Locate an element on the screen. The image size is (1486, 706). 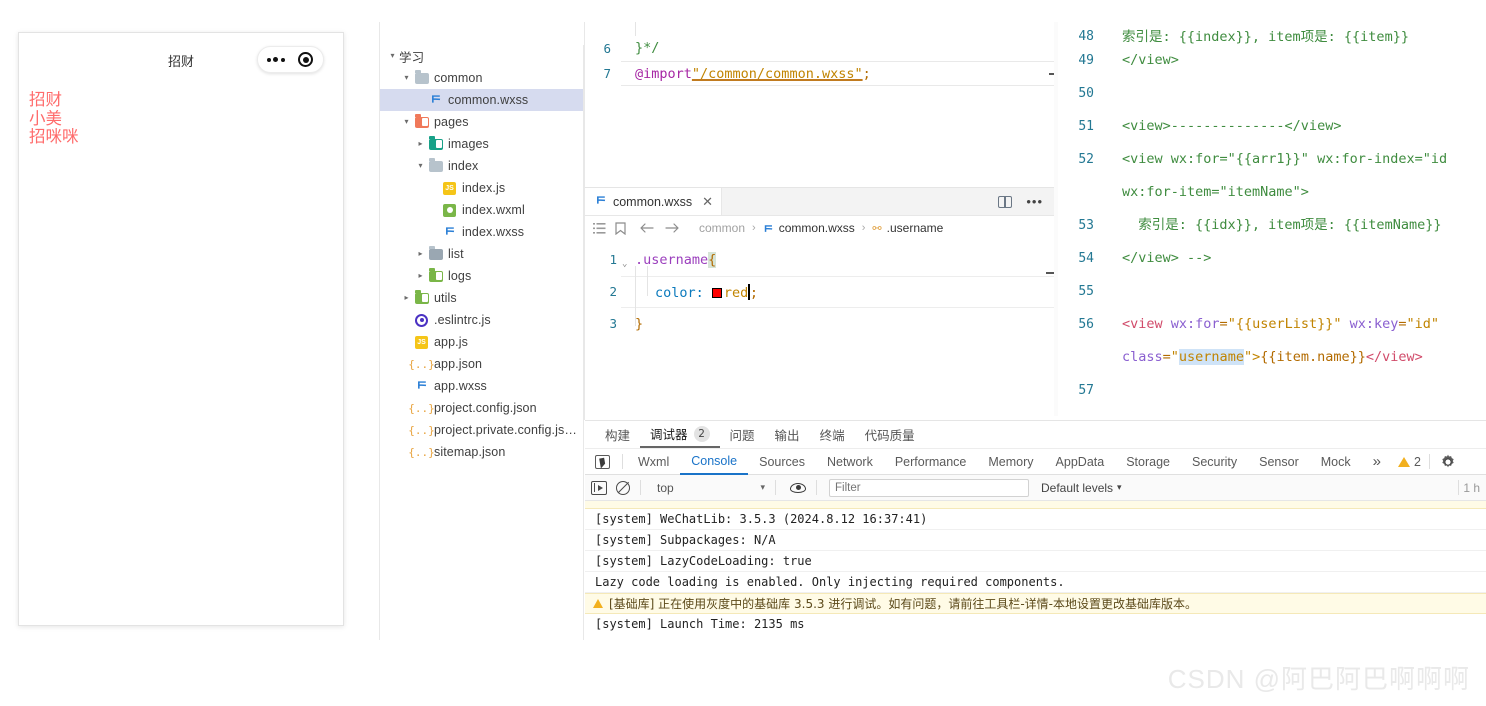
wxml-attr: class is located at coordinates (1142, 357).